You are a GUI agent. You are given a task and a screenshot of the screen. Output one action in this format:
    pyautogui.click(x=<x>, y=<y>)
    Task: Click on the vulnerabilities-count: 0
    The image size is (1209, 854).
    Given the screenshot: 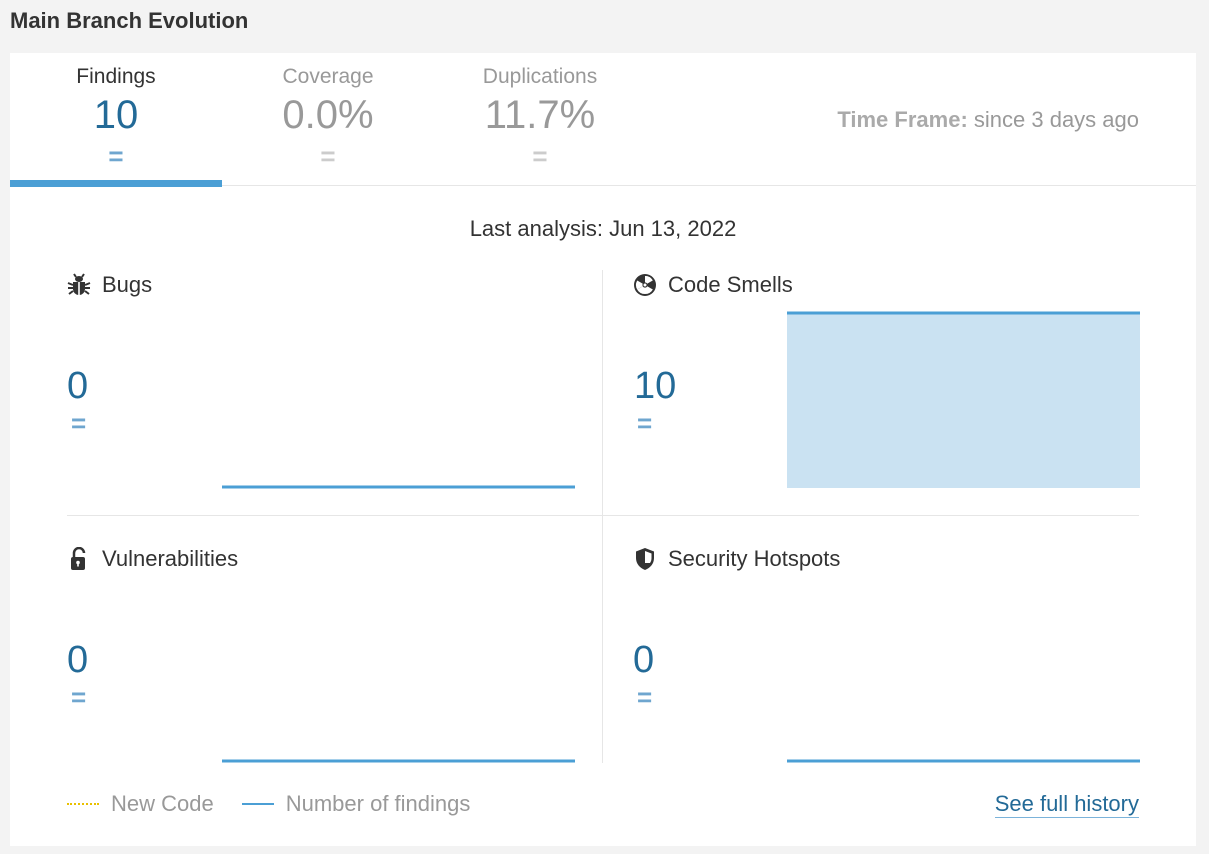 What is the action you would take?
    pyautogui.click(x=77, y=660)
    